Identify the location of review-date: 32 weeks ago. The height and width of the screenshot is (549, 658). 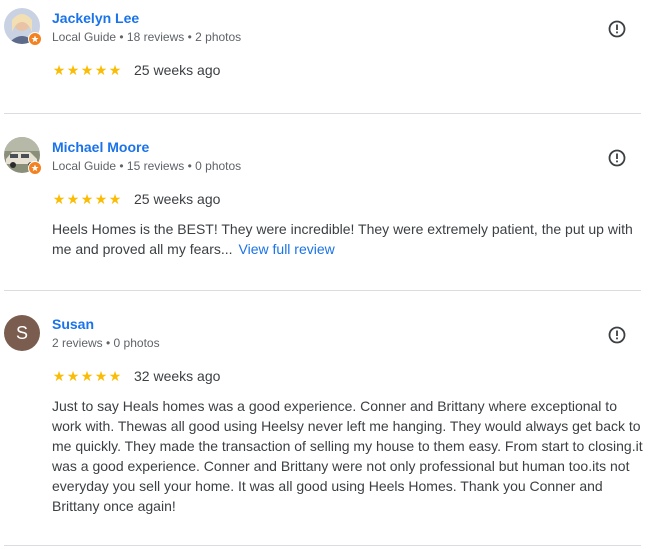
(177, 376).